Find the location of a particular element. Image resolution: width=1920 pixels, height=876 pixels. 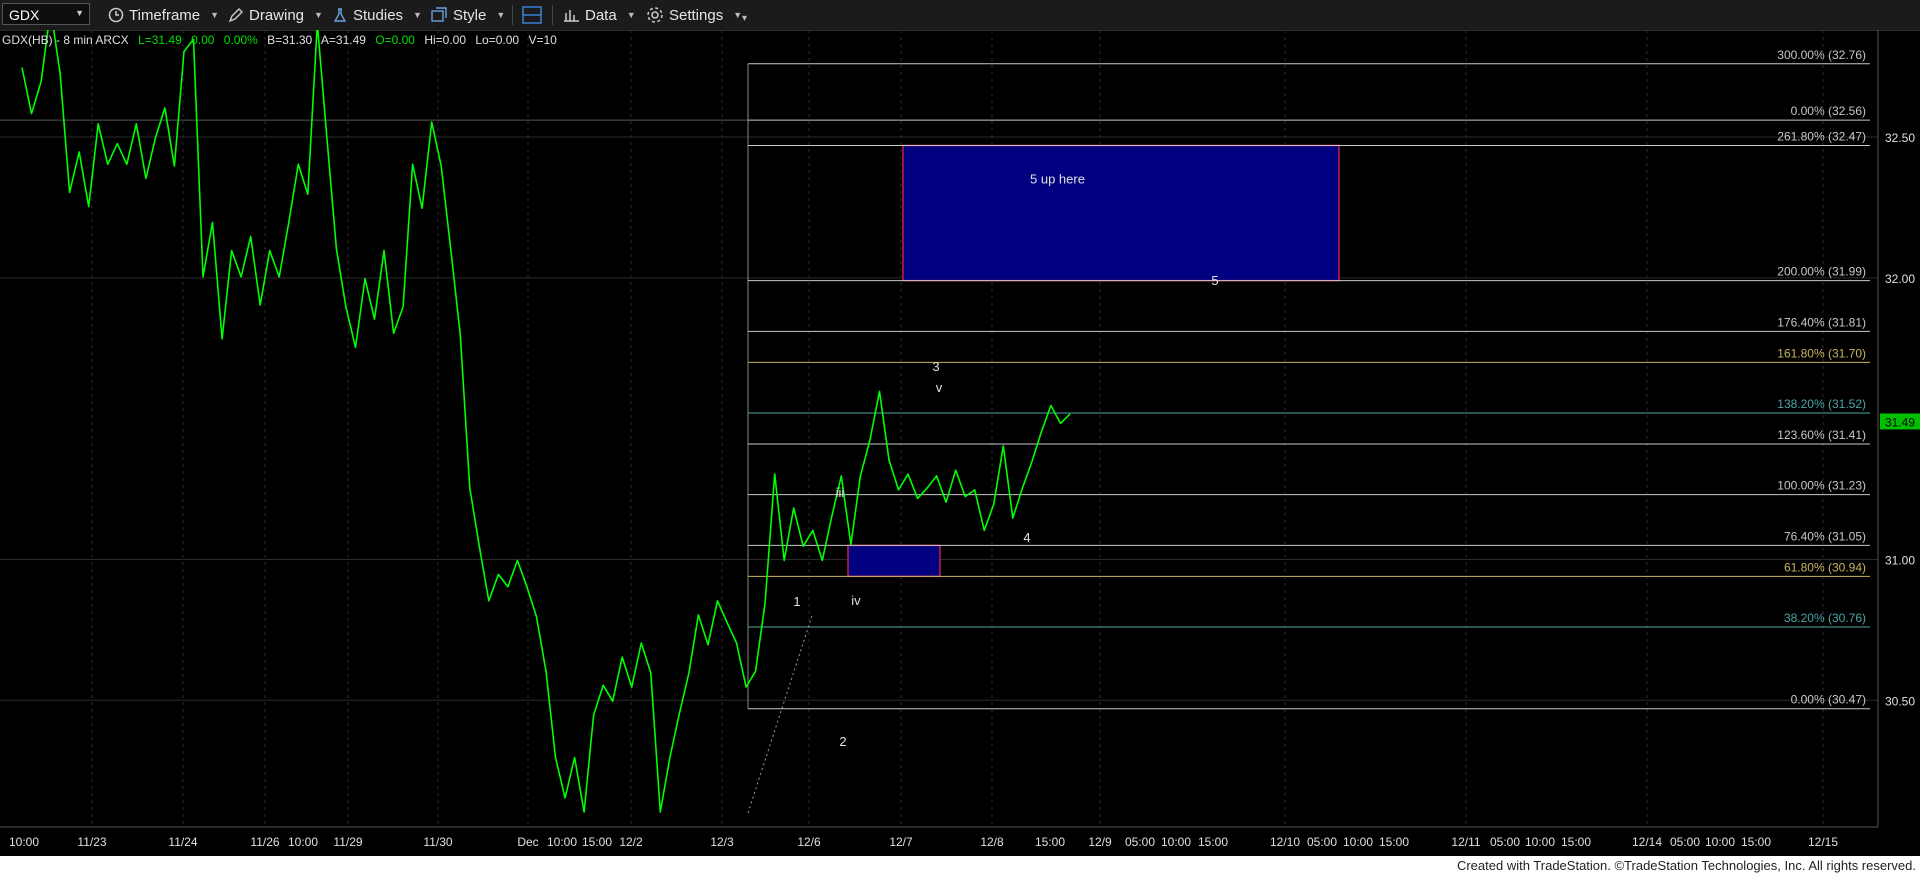

toolbar-overflow-button: ▾ is located at coordinates (744, 18).